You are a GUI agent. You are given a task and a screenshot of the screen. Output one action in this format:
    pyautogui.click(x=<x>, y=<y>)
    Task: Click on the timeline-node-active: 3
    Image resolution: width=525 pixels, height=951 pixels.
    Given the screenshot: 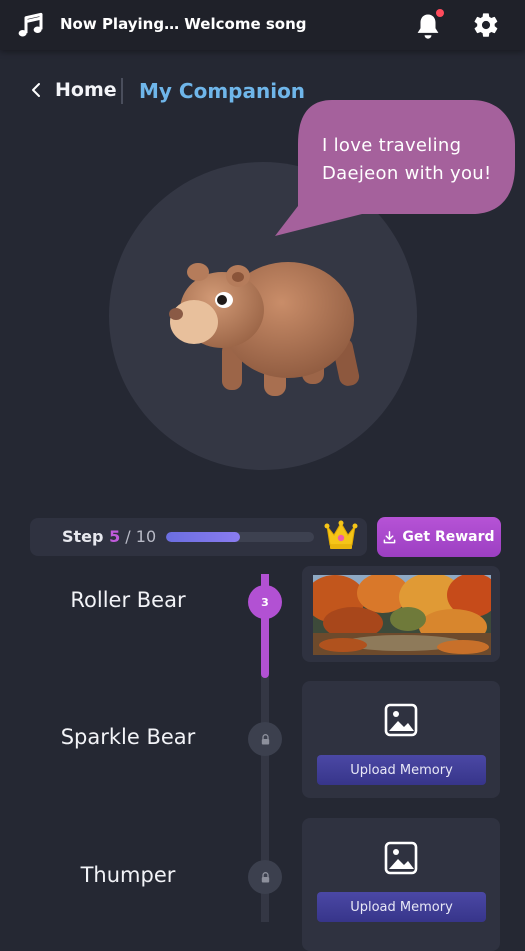 What is the action you would take?
    pyautogui.click(x=265, y=602)
    